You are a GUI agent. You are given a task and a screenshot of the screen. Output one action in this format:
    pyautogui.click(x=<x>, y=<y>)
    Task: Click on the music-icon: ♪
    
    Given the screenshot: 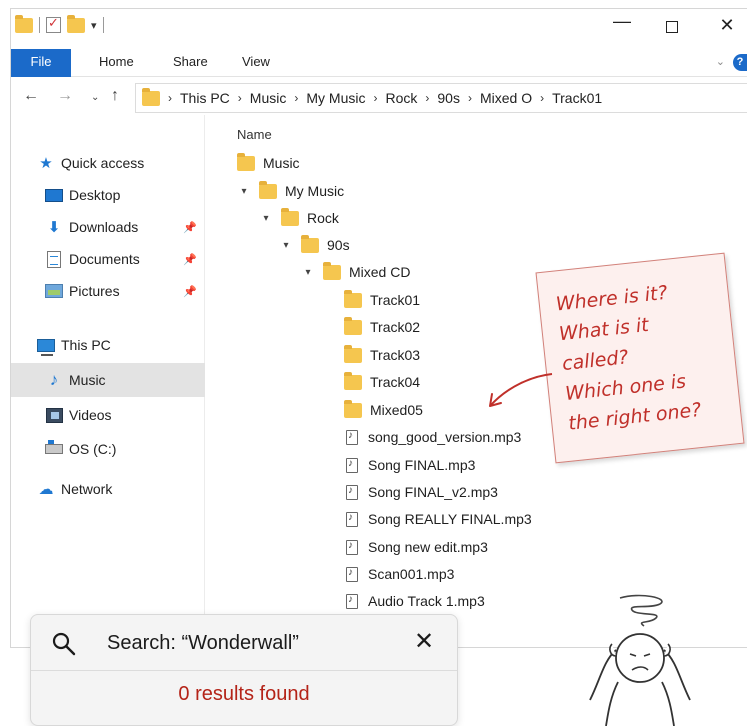 What is the action you would take?
    pyautogui.click(x=54, y=379)
    